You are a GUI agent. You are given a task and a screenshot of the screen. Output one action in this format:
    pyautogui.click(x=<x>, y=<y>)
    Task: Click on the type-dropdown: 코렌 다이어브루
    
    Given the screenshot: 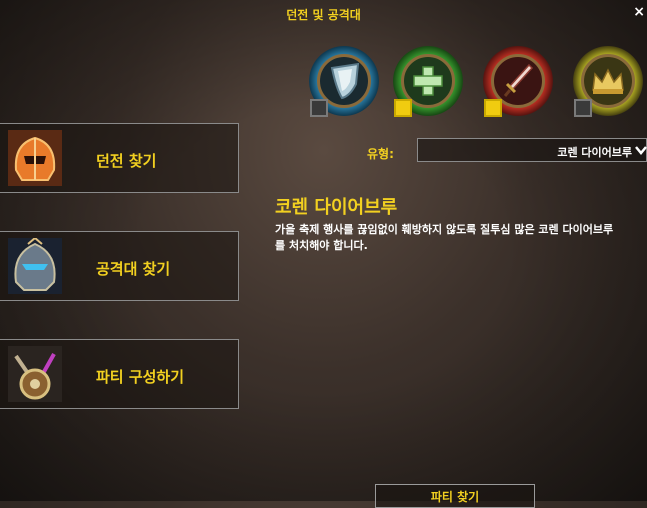 What is the action you would take?
    pyautogui.click(x=532, y=150)
    